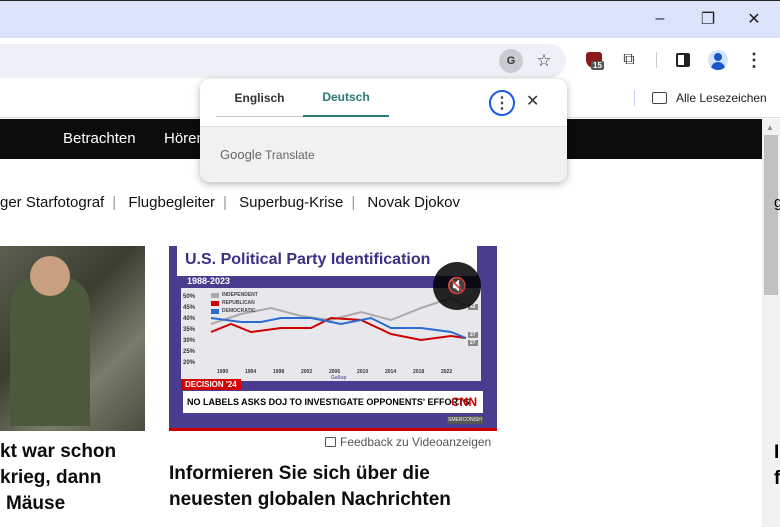  I want to click on trending-link: ger Starfotograf, so click(52, 202).